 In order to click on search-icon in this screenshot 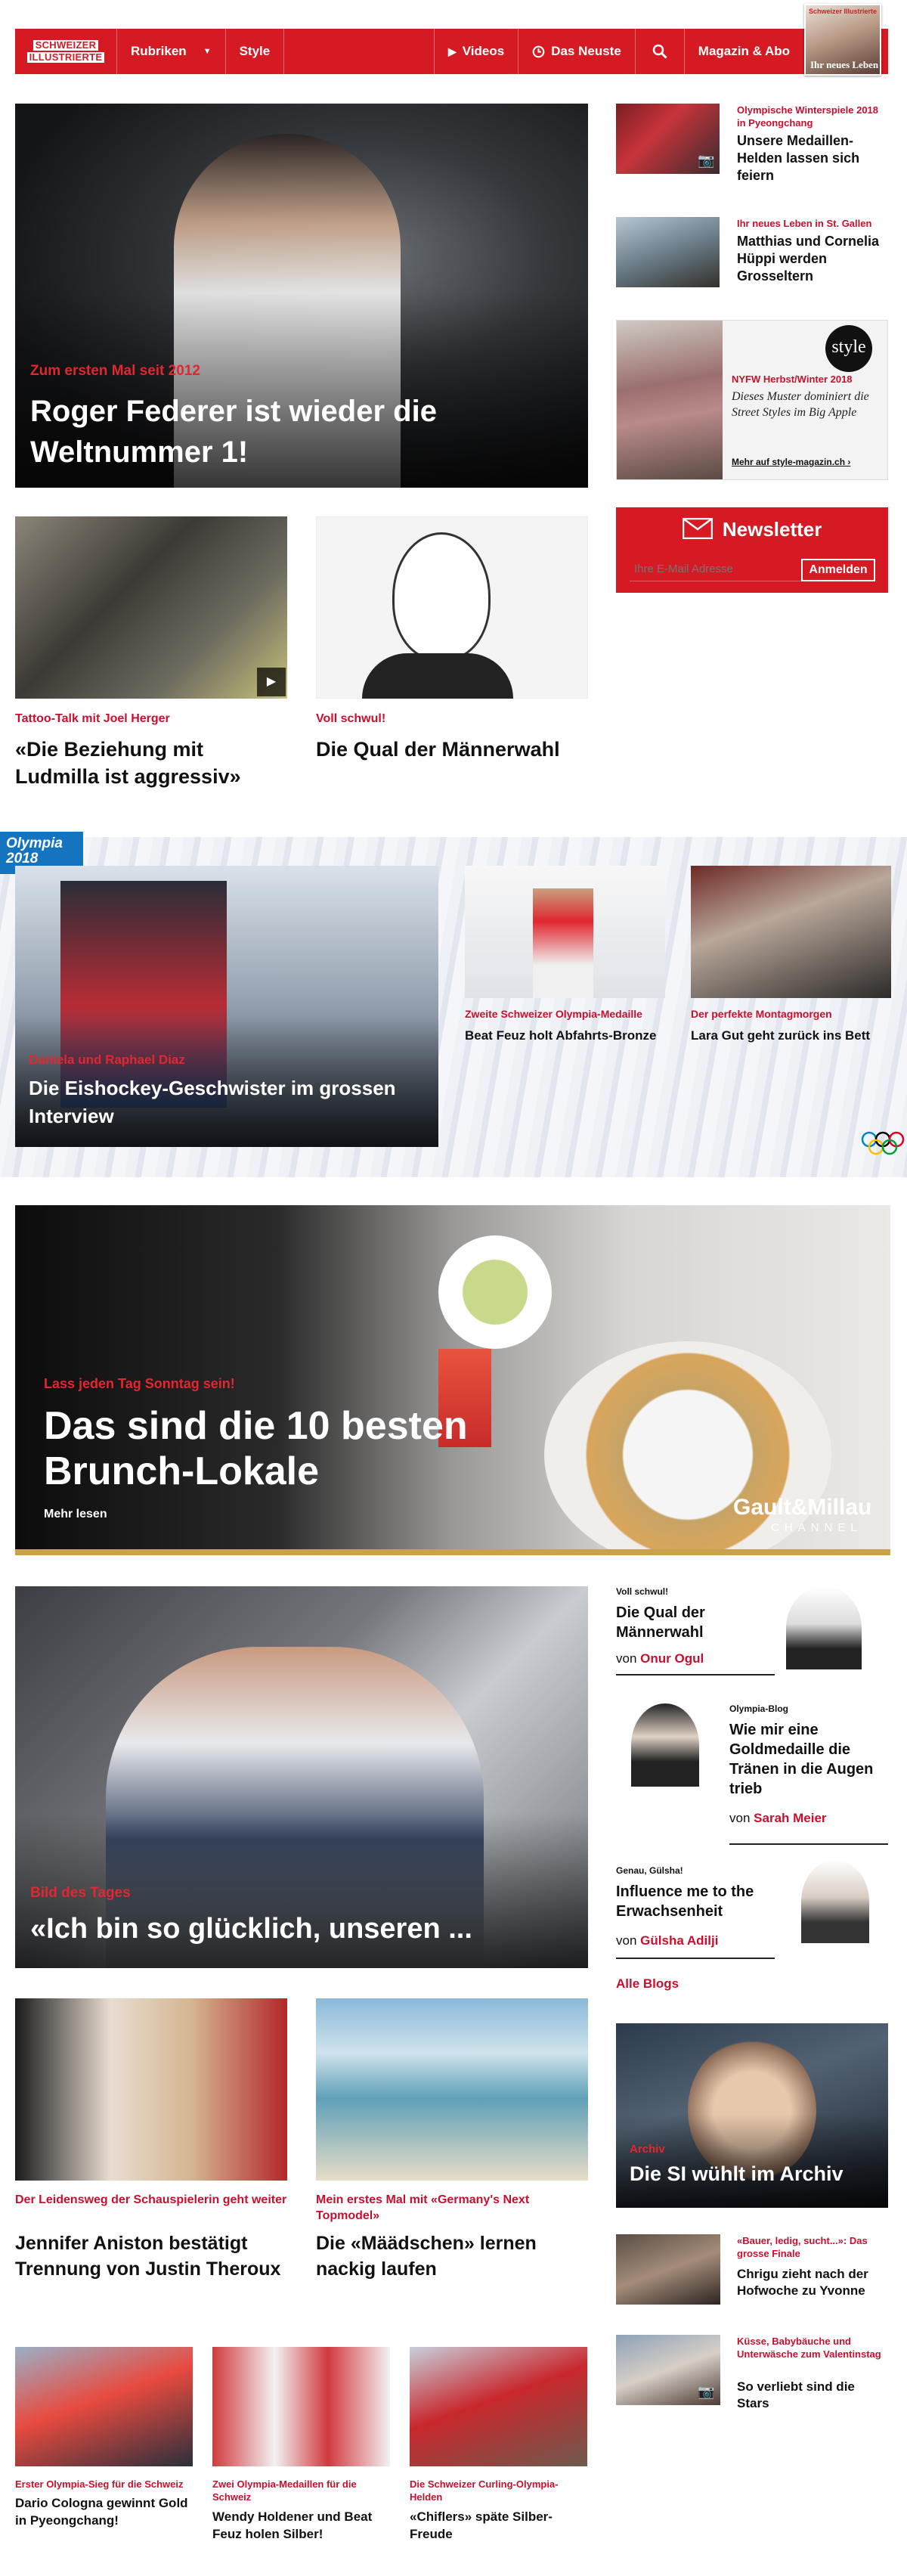, I will do `click(659, 51)`.